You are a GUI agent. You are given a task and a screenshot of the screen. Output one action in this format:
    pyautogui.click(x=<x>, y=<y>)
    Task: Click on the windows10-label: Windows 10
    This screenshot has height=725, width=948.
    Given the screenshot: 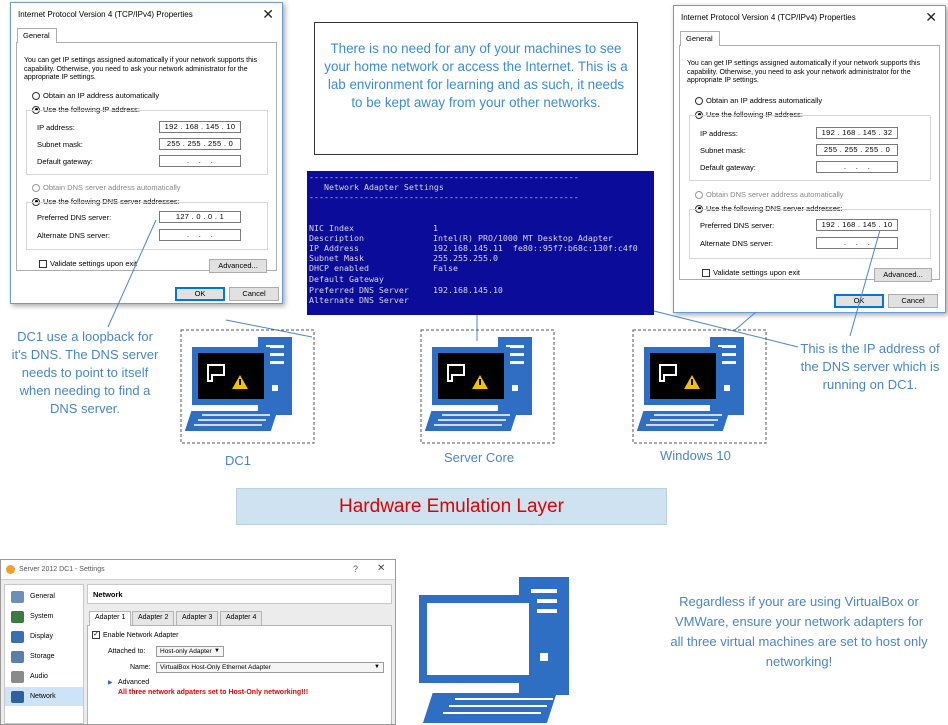 What is the action you would take?
    pyautogui.click(x=695, y=455)
    